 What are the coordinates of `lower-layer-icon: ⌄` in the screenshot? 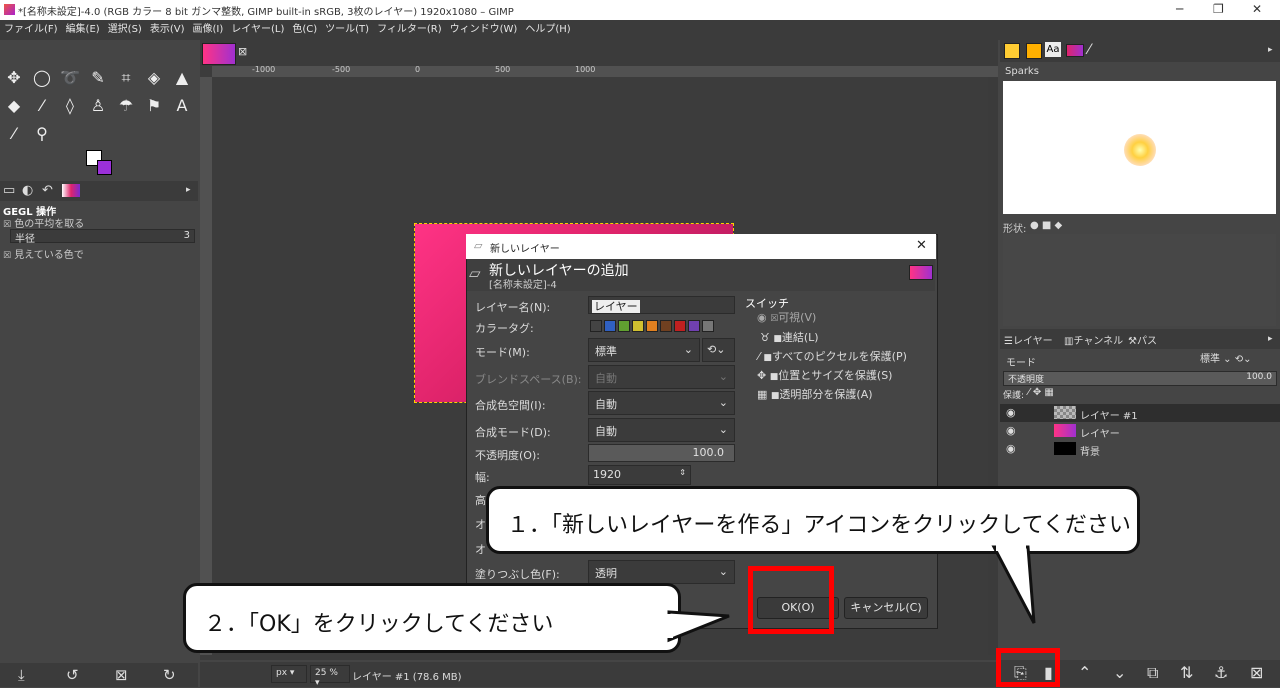 It's located at (1119, 672).